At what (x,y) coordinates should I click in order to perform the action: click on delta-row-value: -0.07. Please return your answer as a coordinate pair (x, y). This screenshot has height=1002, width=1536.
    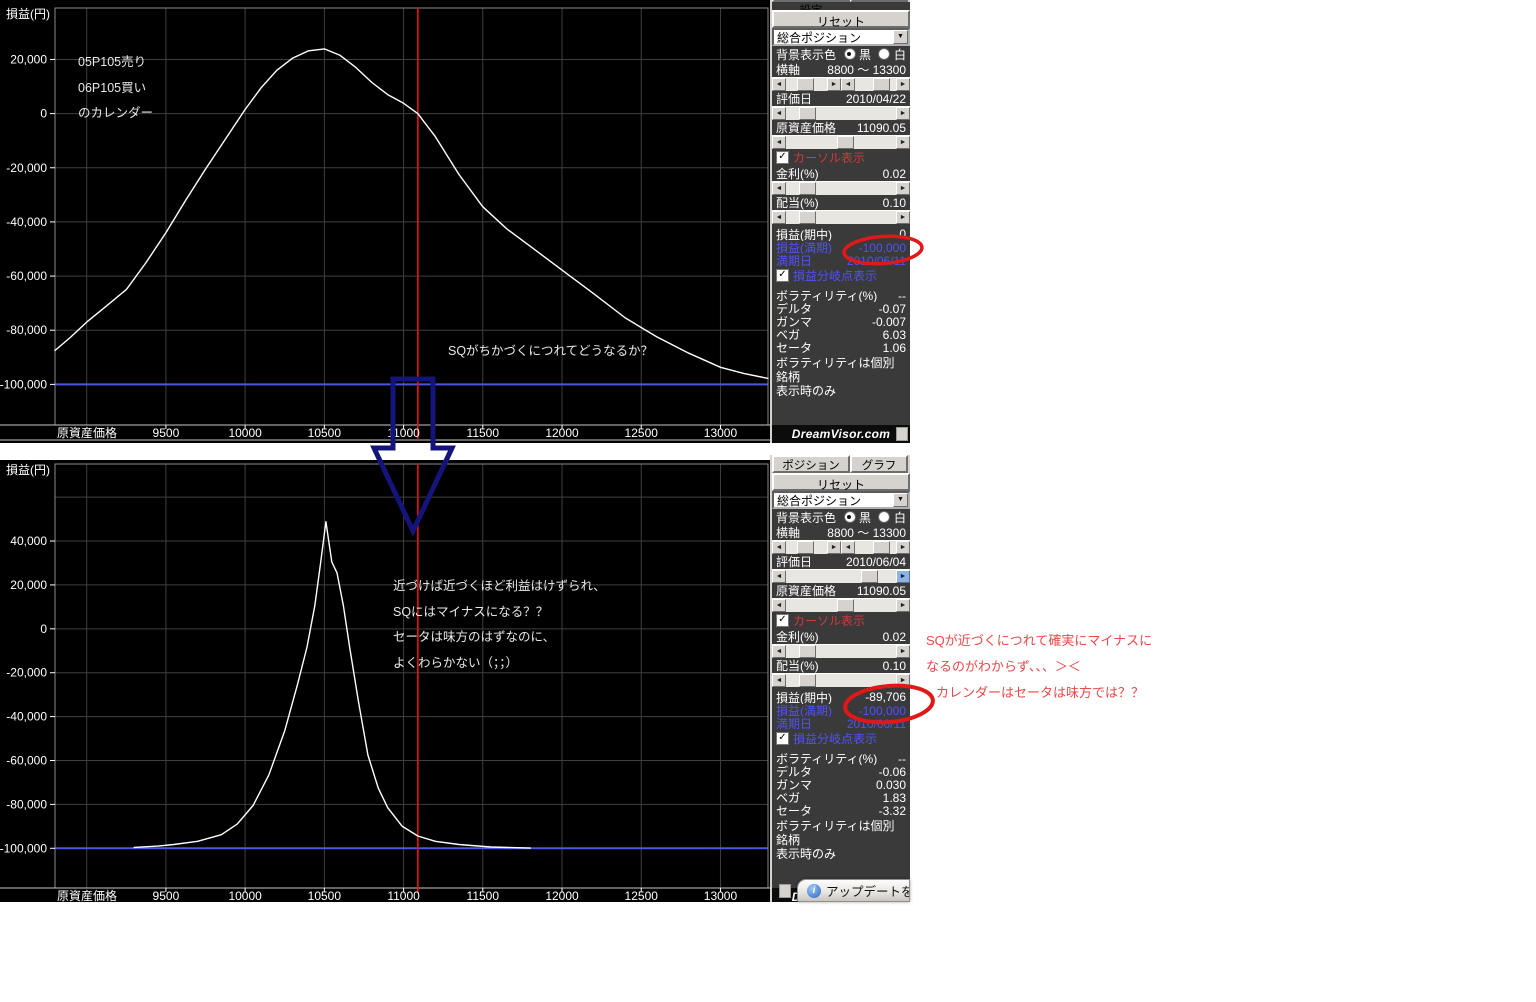
    Looking at the image, I should click on (892, 308).